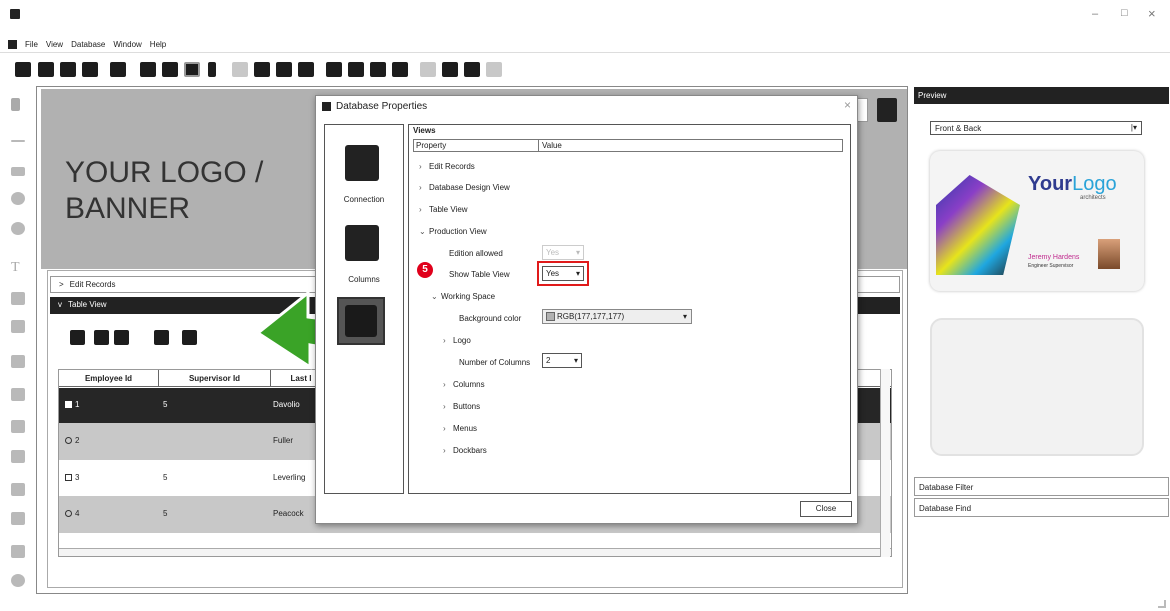 This screenshot has height=611, width=1170. I want to click on prop-menus: › Menus, so click(460, 428).